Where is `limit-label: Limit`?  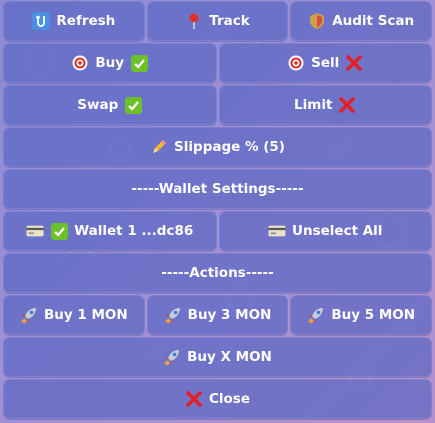
limit-label: Limit is located at coordinates (313, 105).